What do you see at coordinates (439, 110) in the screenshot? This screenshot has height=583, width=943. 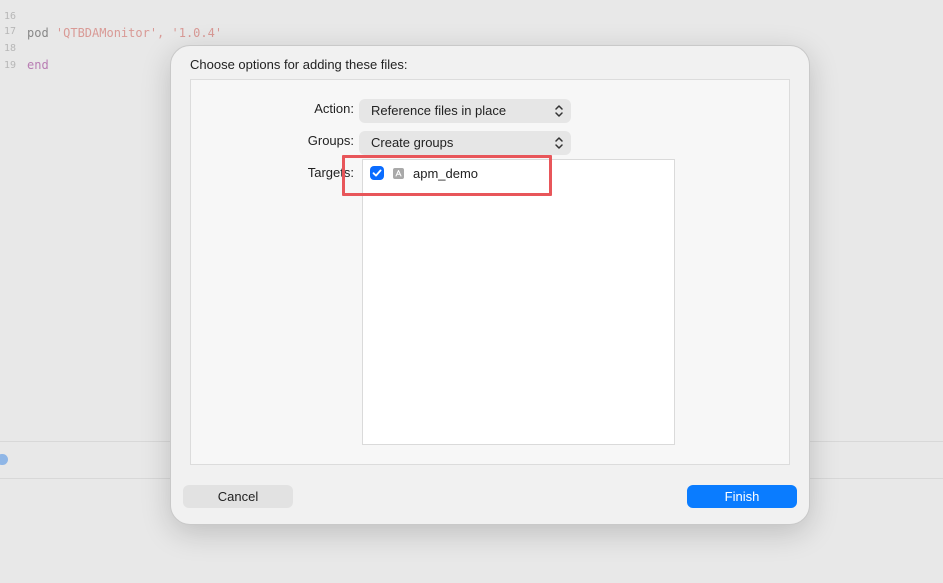 I see `action-popup-value: Reference files in place` at bounding box center [439, 110].